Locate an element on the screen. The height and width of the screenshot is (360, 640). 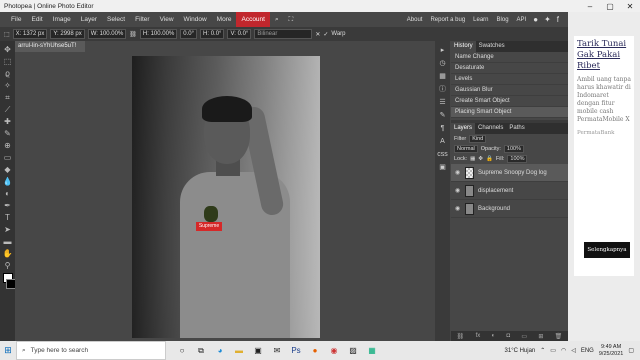
facebook-icon: f is located at coordinates (558, 19).